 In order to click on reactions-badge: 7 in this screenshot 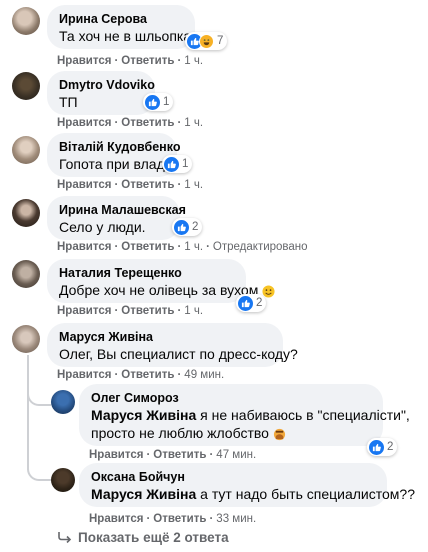, I will do `click(206, 41)`.